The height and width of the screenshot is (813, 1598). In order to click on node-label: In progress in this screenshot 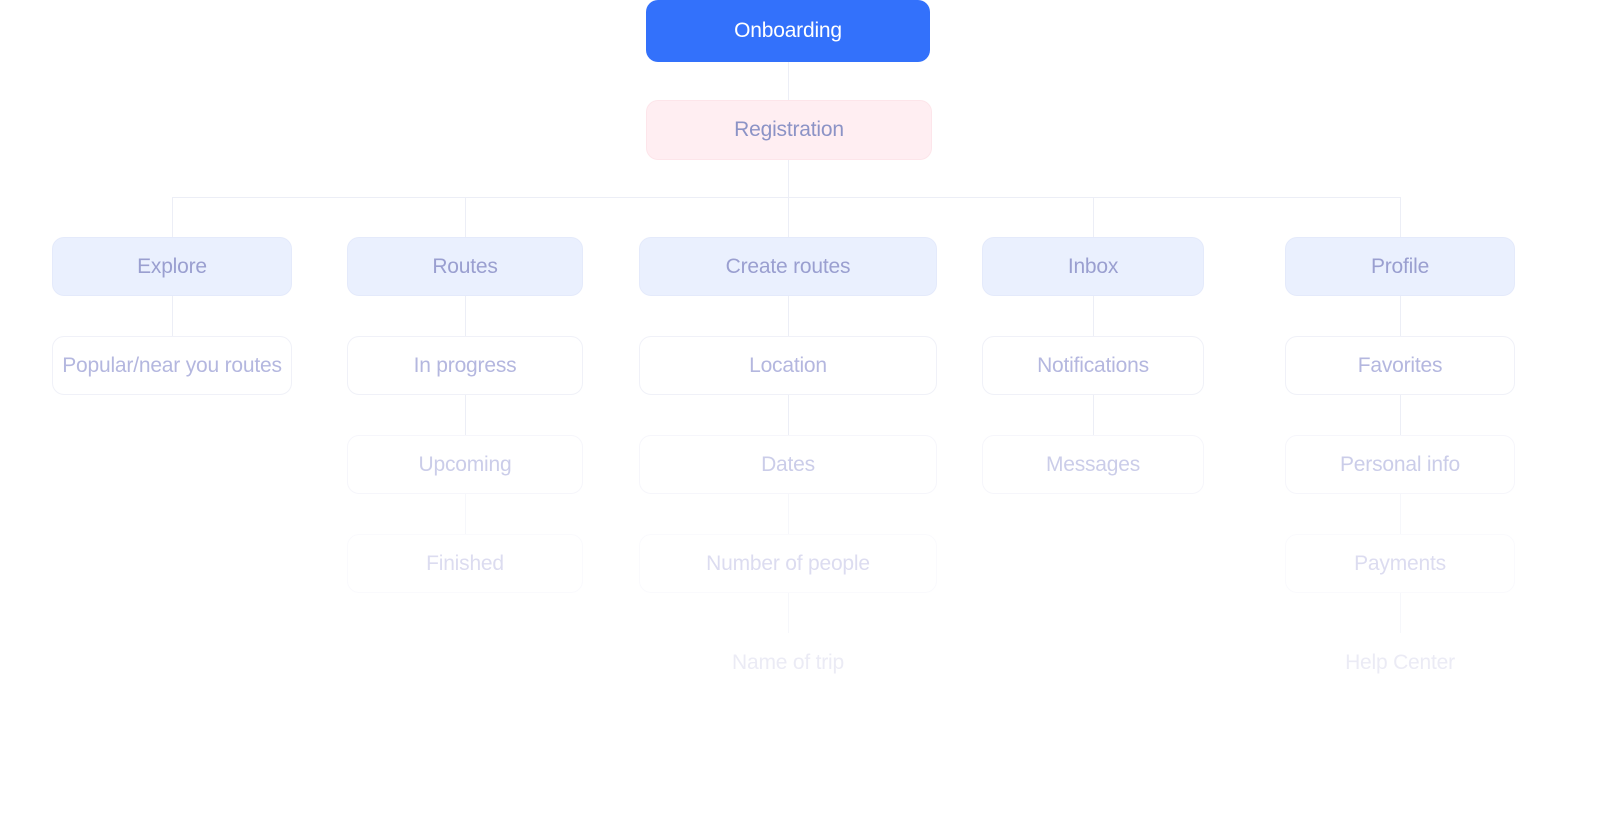, I will do `click(465, 365)`.